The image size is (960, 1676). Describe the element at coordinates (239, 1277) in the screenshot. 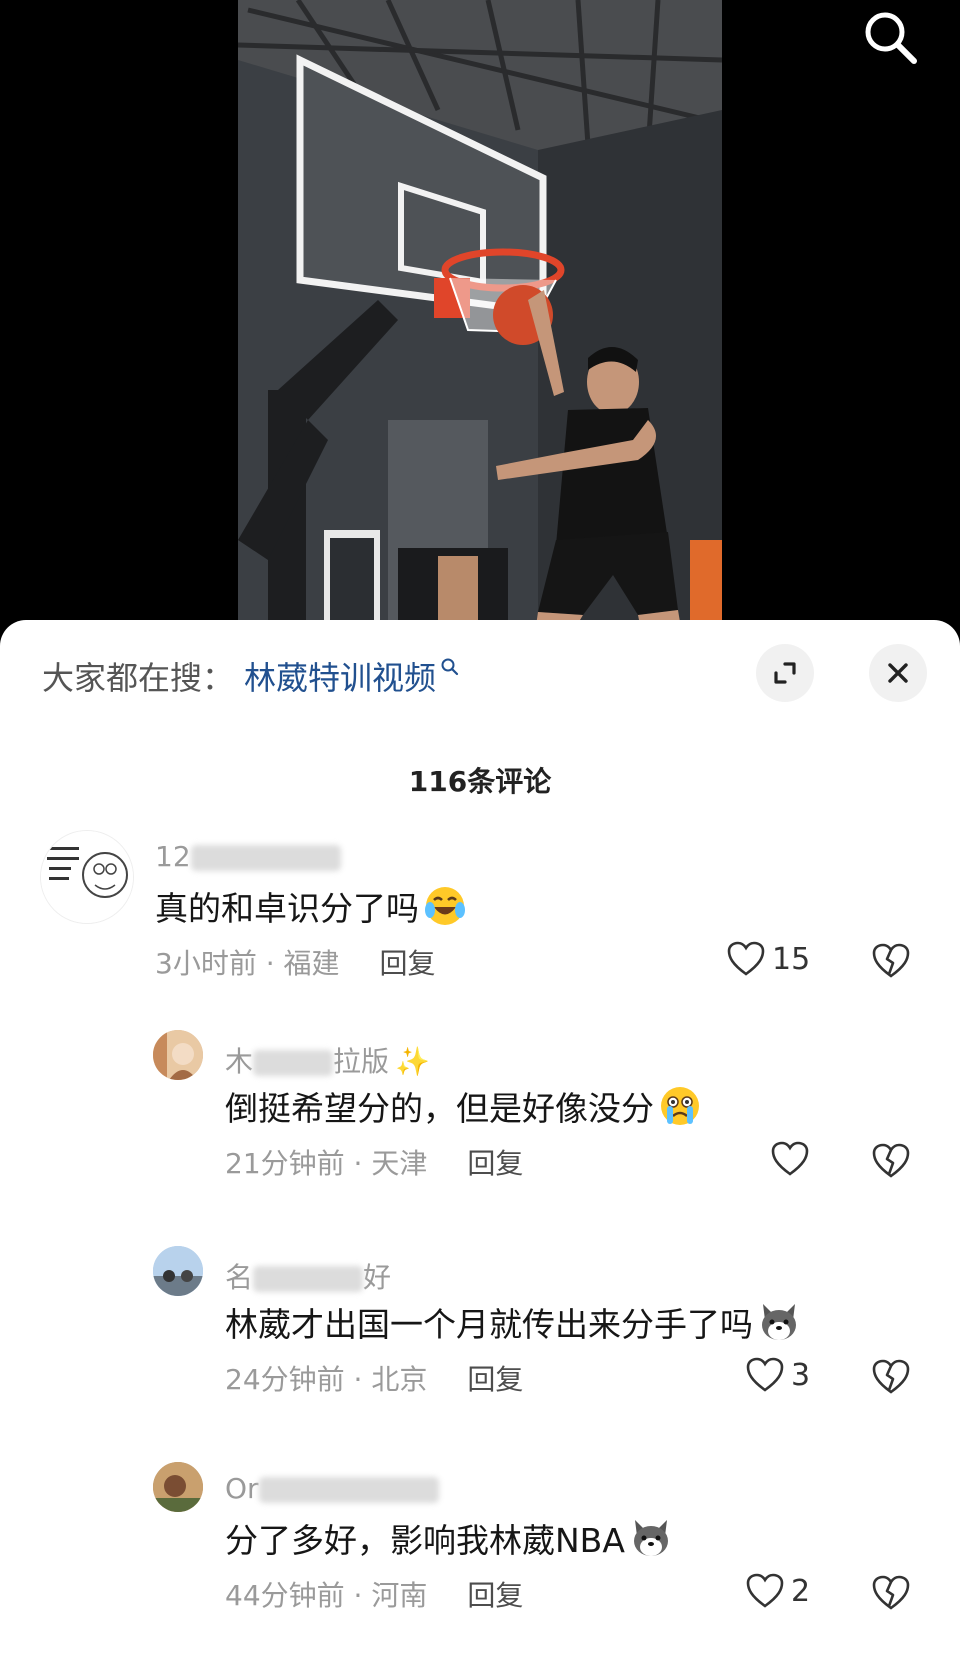

I see `username-text: 名` at that location.